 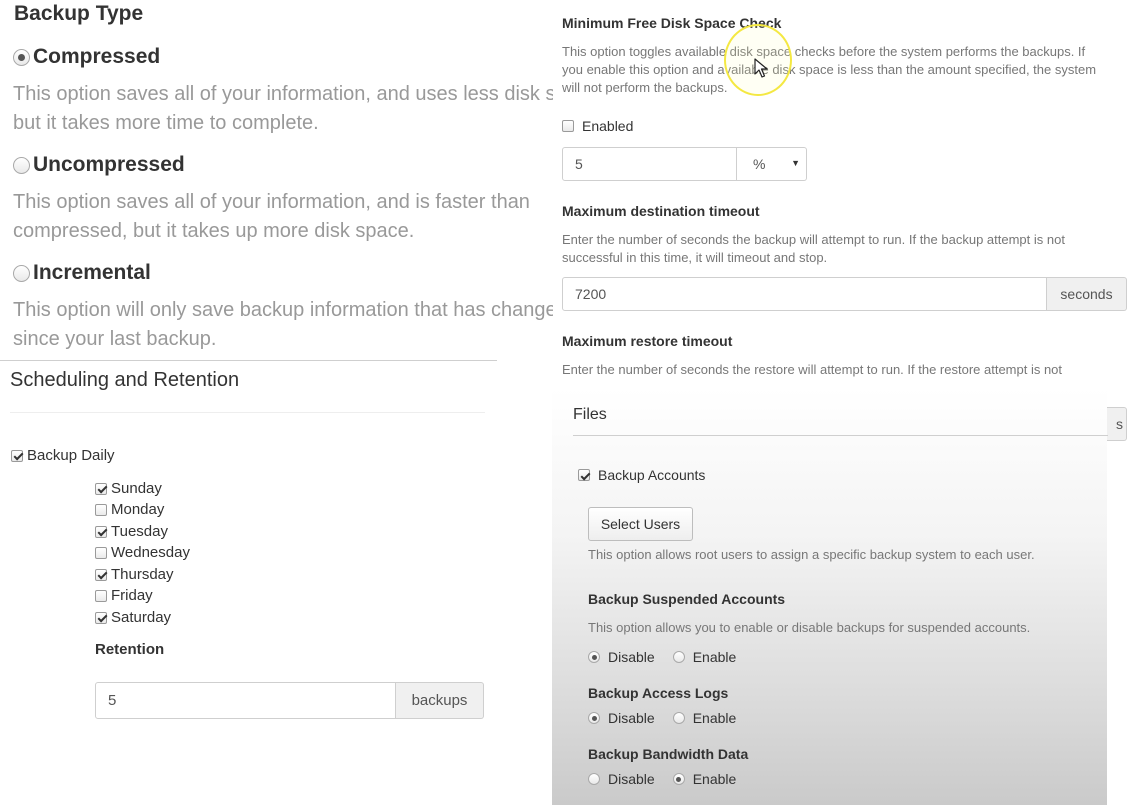 I want to click on disk-space-unit-select: % ▼, so click(x=772, y=164).